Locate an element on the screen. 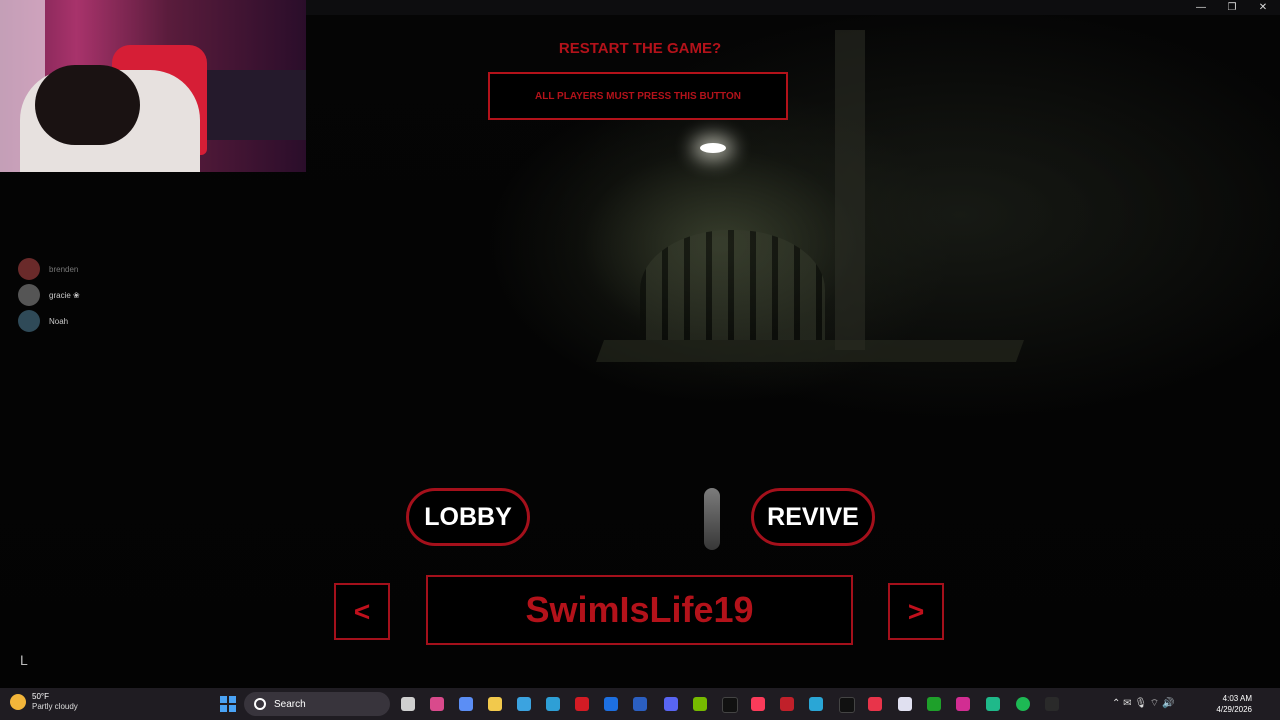 Image resolution: width=1280 pixels, height=720 pixels. pink-app-icon is located at coordinates (963, 704).